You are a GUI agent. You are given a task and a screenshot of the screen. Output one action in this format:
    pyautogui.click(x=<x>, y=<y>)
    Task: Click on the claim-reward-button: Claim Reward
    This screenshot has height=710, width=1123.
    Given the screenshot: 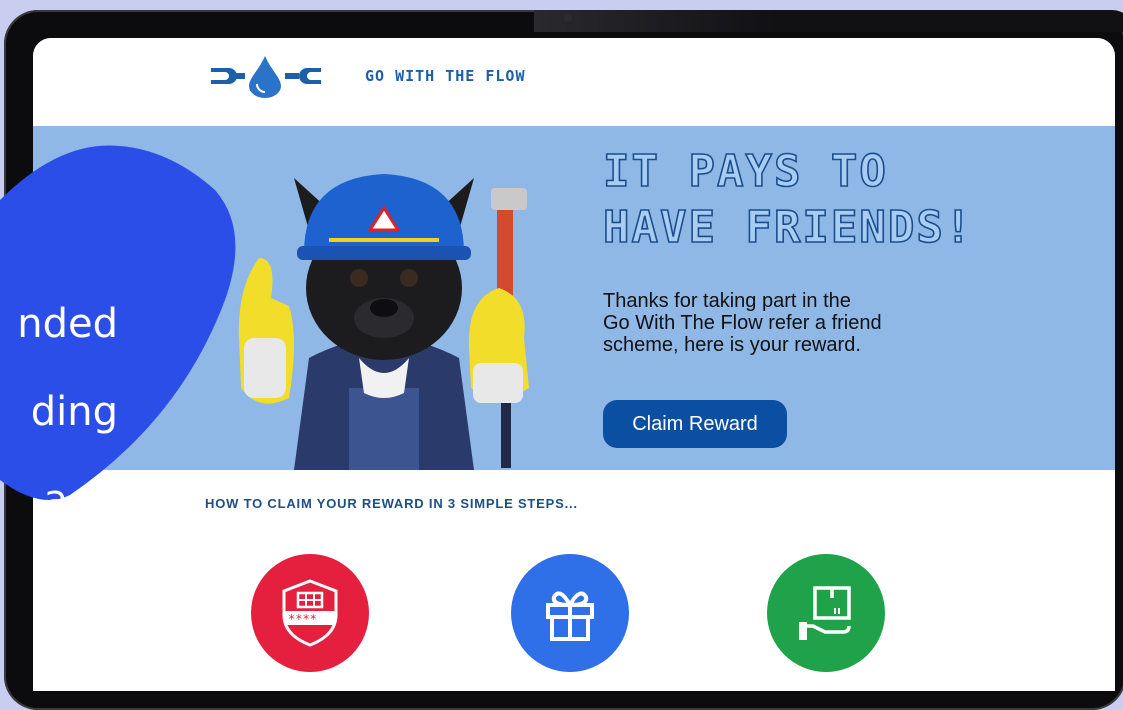 What is the action you would take?
    pyautogui.click(x=695, y=424)
    